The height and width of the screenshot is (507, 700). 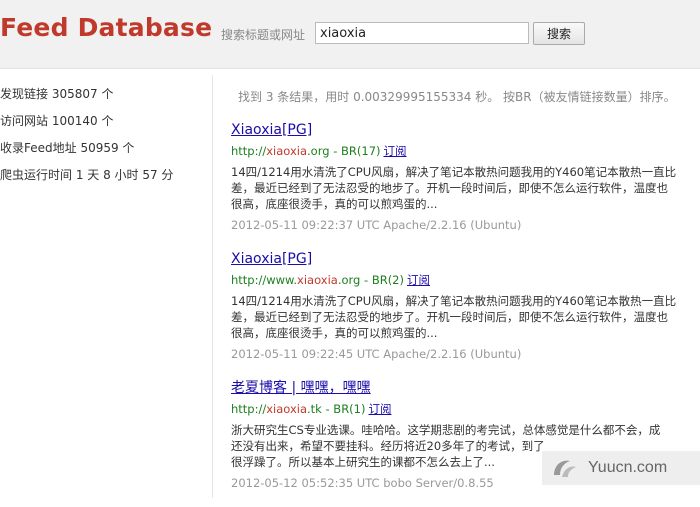 What do you see at coordinates (296, 280) in the screenshot?
I see `result-url: http://www.xiaoxia.org` at bounding box center [296, 280].